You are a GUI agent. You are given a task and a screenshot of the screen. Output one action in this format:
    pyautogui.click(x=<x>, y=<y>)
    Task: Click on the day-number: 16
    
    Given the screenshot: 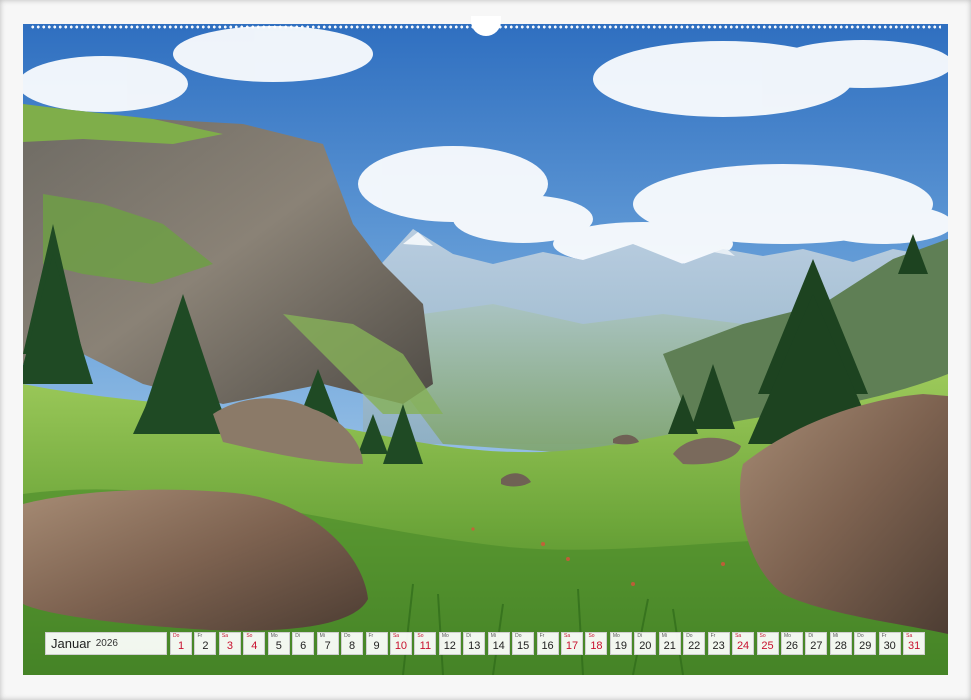 What is the action you would take?
    pyautogui.click(x=547, y=646)
    